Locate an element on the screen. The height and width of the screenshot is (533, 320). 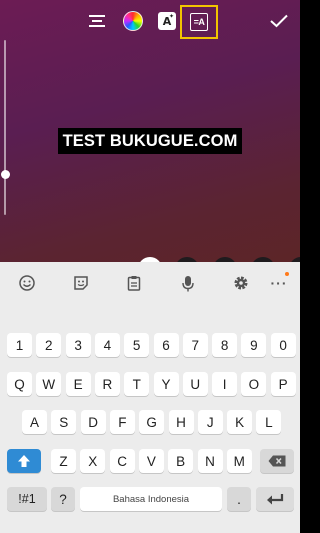
backspace-icon is located at coordinates (277, 461).